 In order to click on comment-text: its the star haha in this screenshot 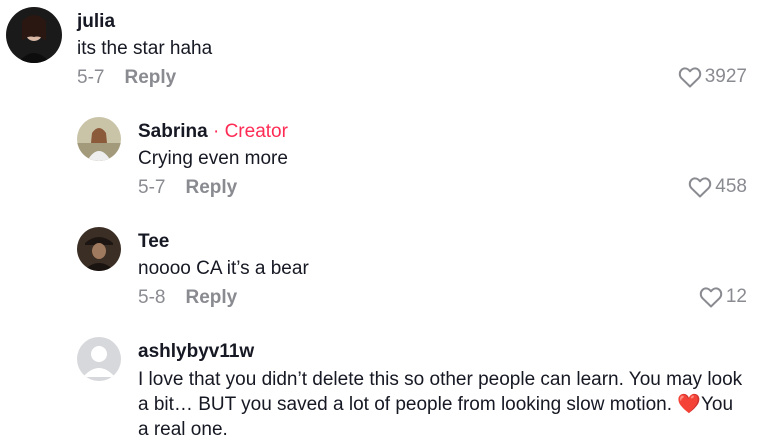, I will do `click(145, 48)`.